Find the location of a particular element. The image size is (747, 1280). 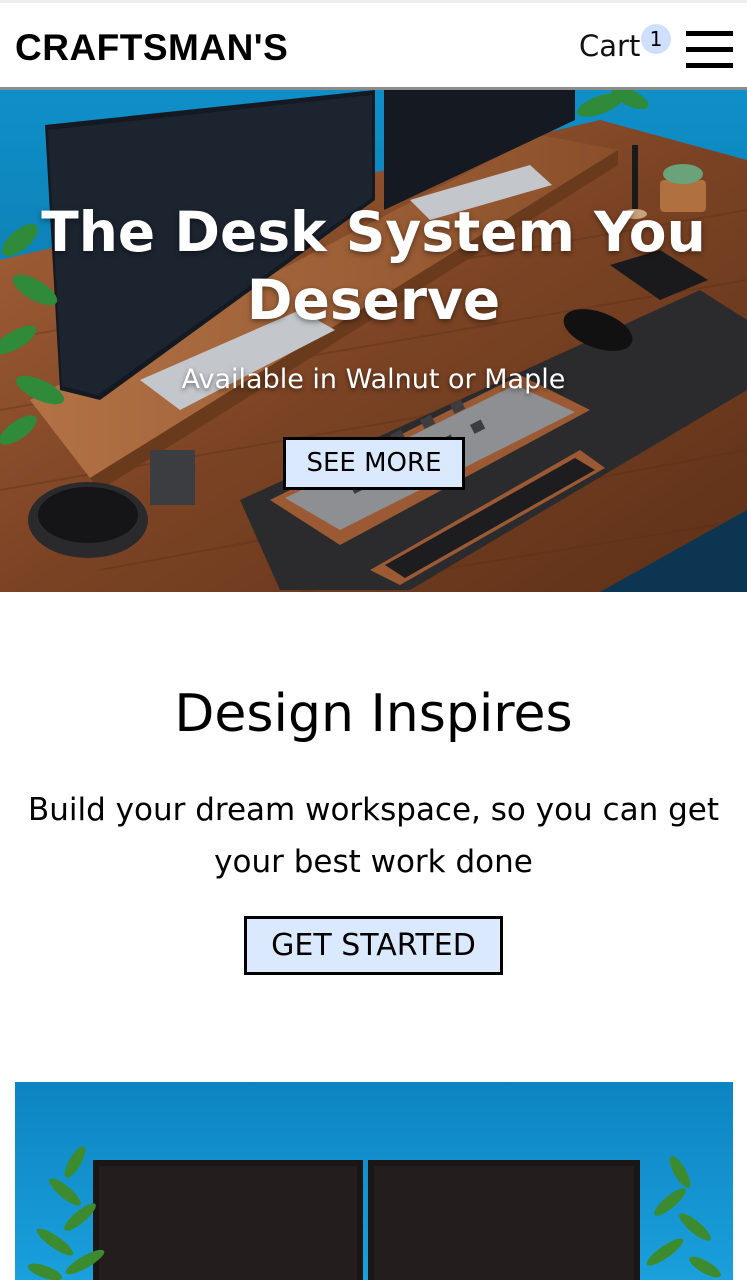

cart-count-badge: 1 is located at coordinates (656, 39).